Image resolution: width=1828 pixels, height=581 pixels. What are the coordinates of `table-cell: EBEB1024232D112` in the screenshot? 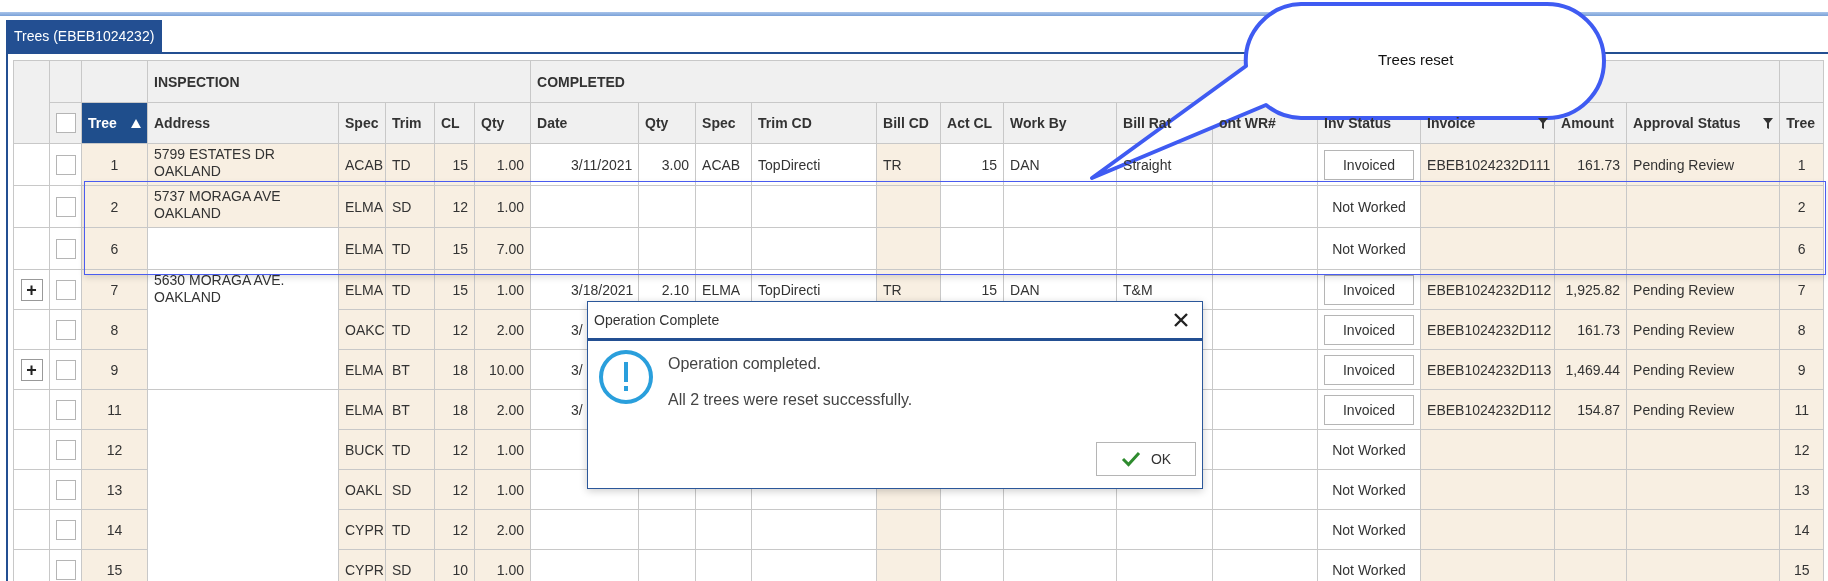 It's located at (1487, 409).